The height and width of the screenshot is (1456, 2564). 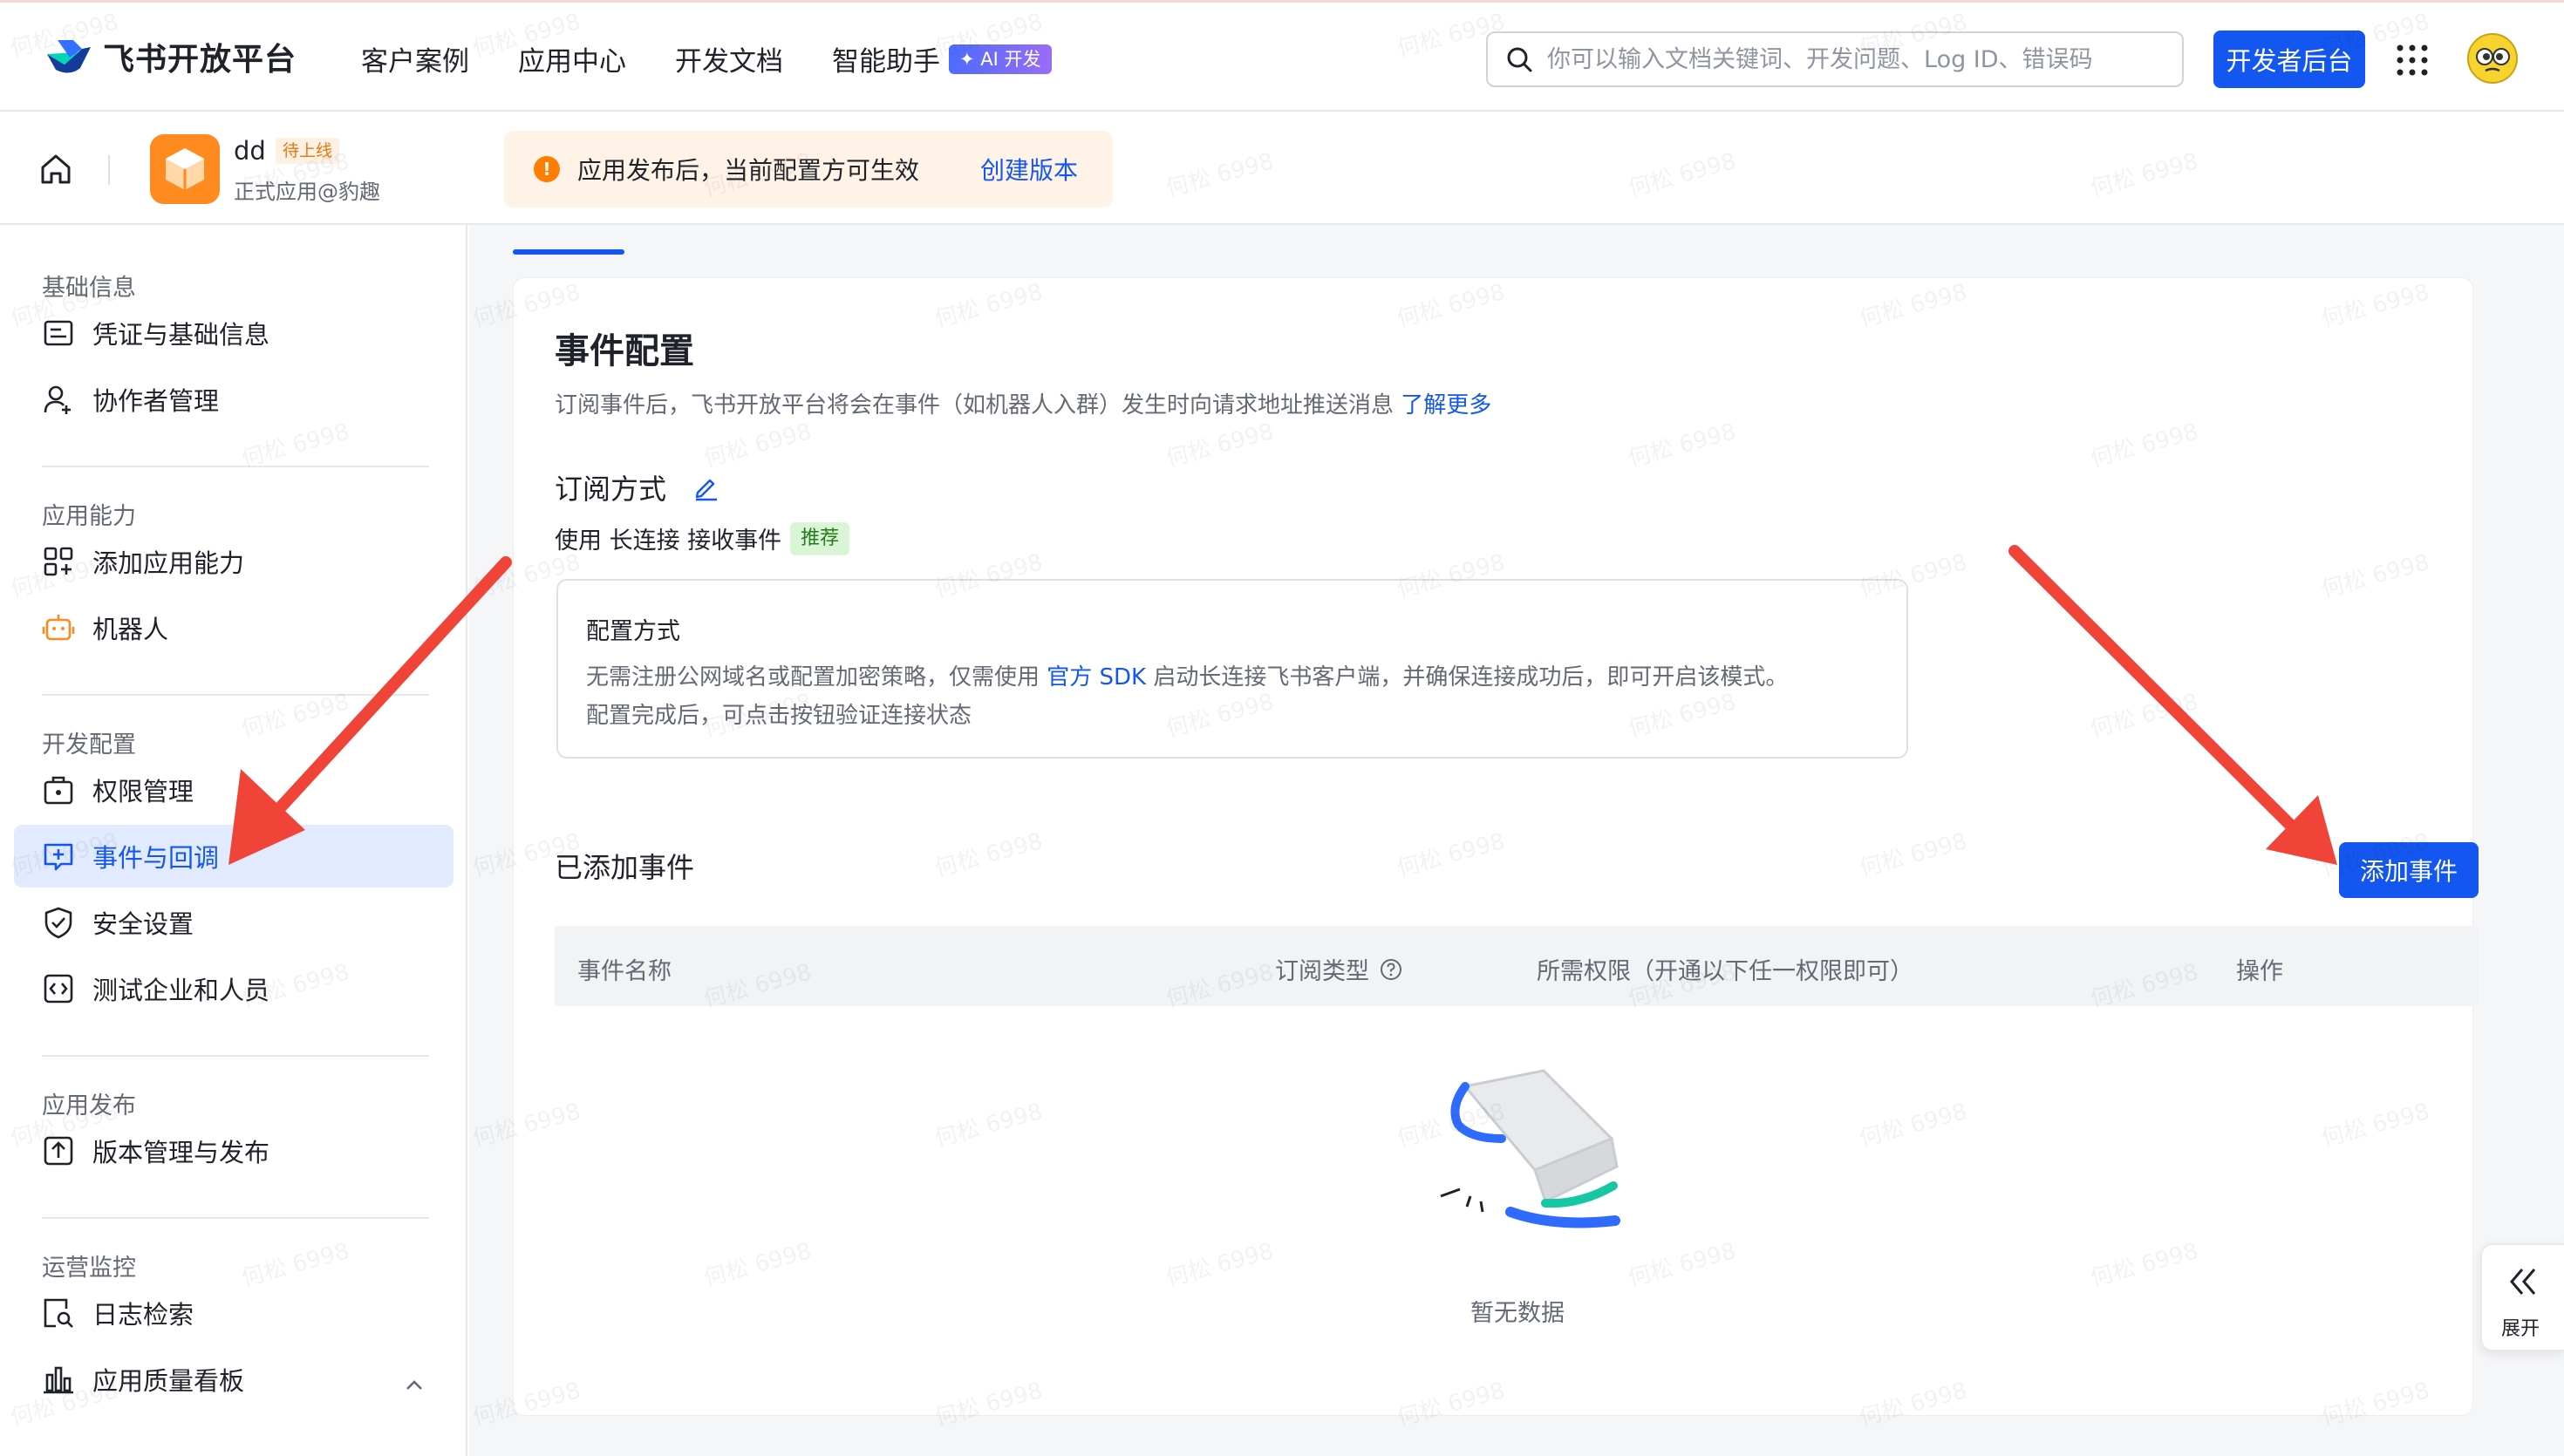 What do you see at coordinates (1467, 677) in the screenshot?
I see `config-text-b: 启动长连接飞书客户端，并确保连接成功后，即可开启该模式。` at bounding box center [1467, 677].